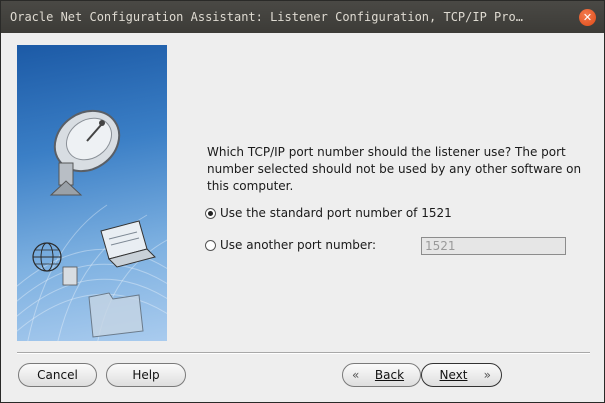 The width and height of the screenshot is (605, 403). I want to click on navigation-buttons: « Back Next », so click(422, 375).